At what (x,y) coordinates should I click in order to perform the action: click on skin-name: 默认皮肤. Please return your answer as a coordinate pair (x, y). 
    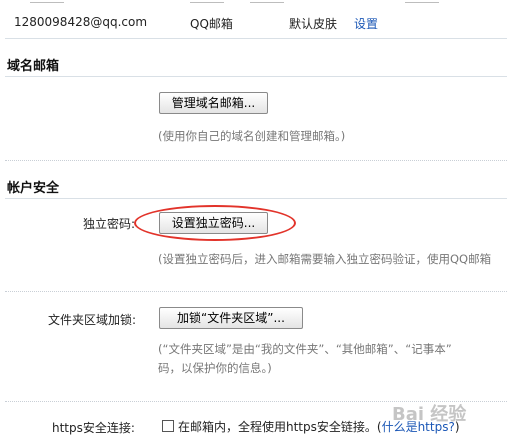
    Looking at the image, I should click on (313, 24).